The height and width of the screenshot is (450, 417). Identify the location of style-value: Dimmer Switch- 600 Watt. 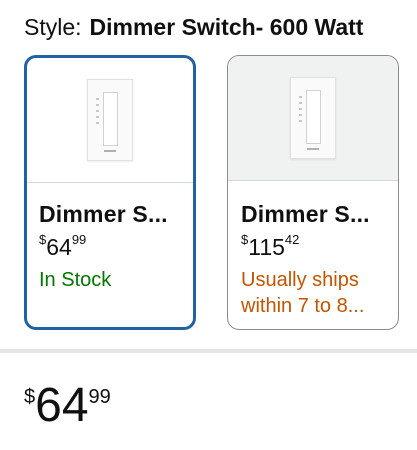
(226, 27).